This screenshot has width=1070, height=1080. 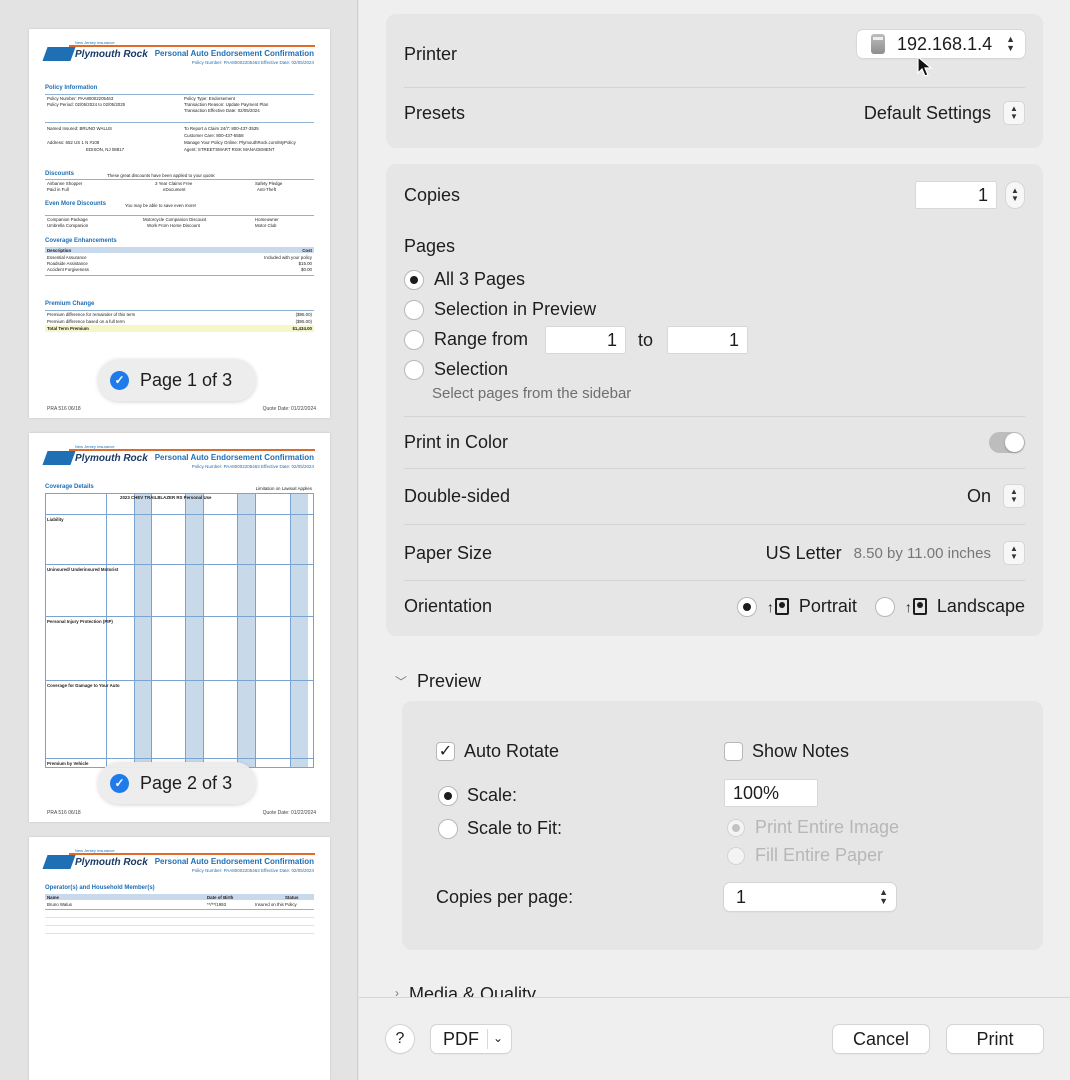 What do you see at coordinates (401, 682) in the screenshot?
I see `chevron-down-icon: ﹀` at bounding box center [401, 682].